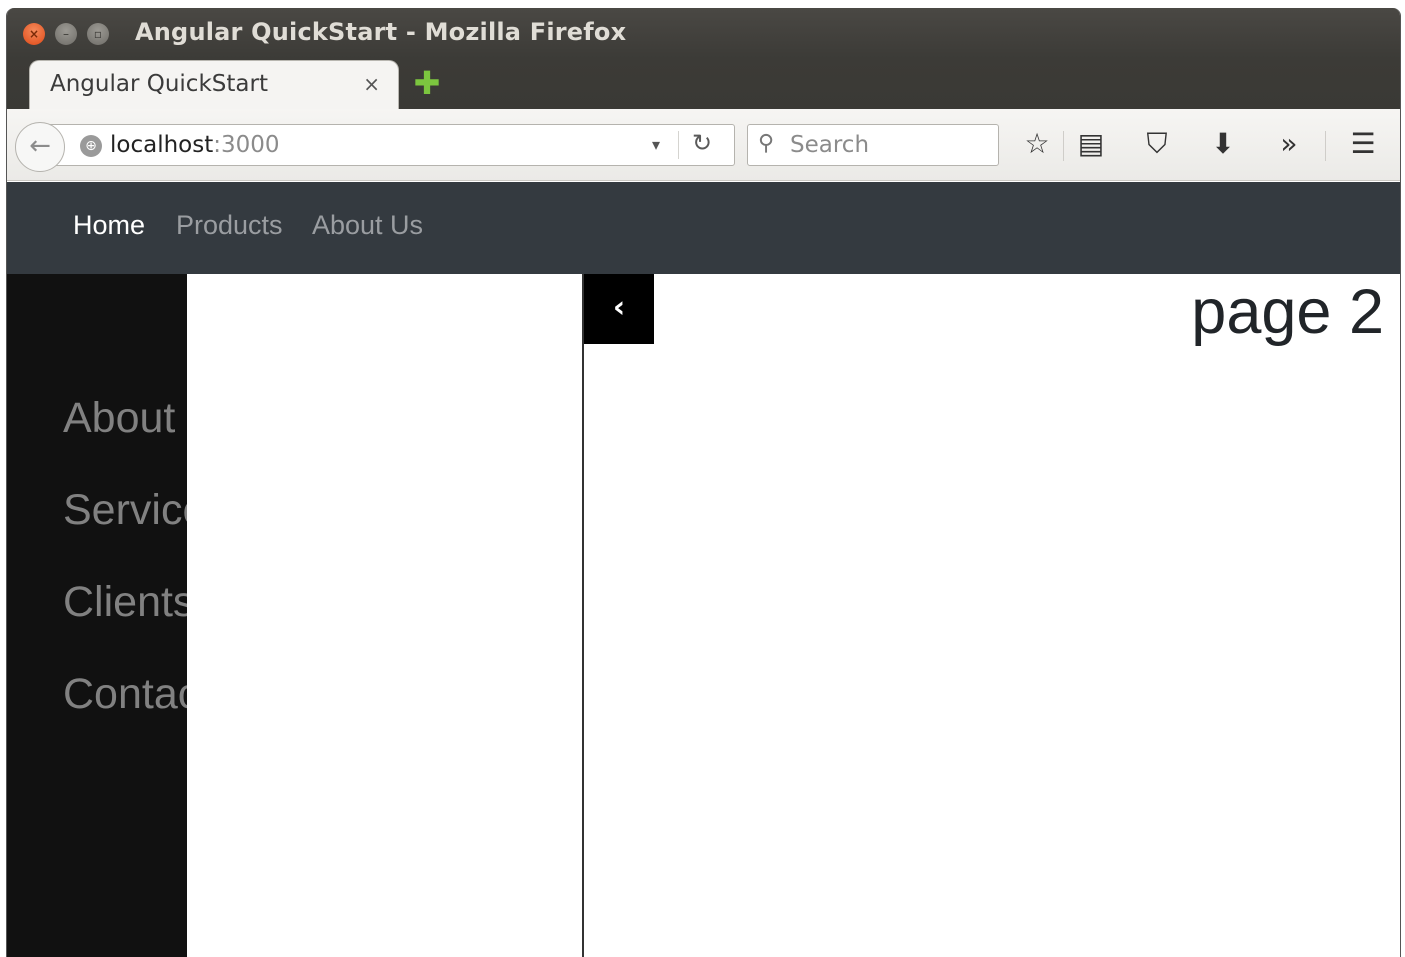 Image resolution: width=1405 pixels, height=957 pixels. Describe the element at coordinates (390, 145) in the screenshot. I see `url-bar: ⊕ localhost:3000 ▾ ↻` at that location.